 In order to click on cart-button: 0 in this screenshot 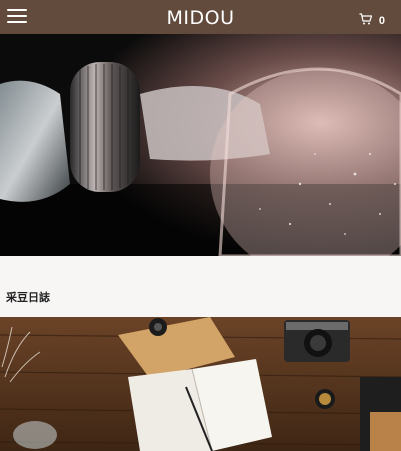, I will do `click(372, 19)`.